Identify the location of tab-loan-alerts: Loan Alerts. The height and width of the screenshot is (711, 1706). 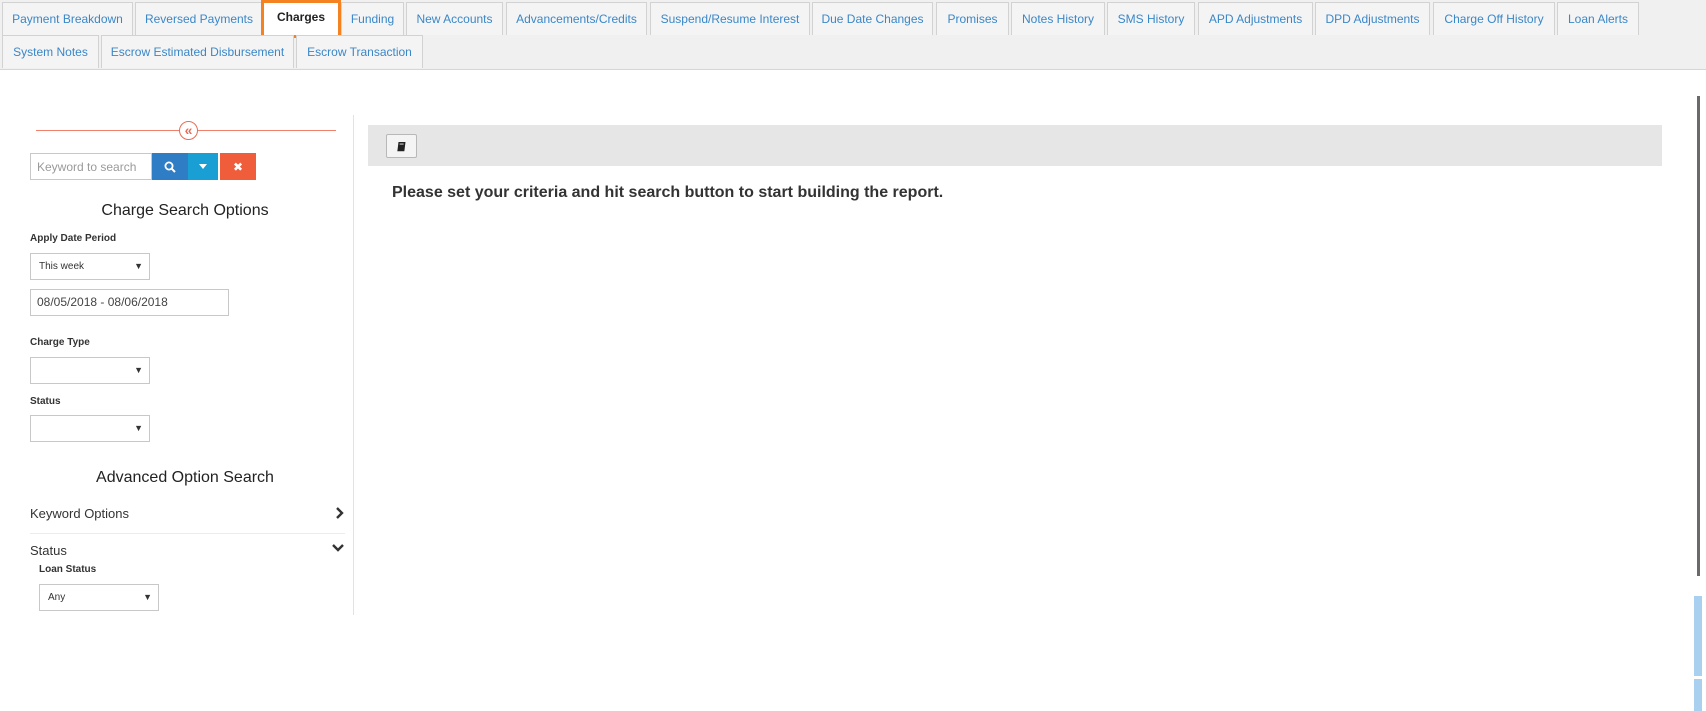
(1598, 18).